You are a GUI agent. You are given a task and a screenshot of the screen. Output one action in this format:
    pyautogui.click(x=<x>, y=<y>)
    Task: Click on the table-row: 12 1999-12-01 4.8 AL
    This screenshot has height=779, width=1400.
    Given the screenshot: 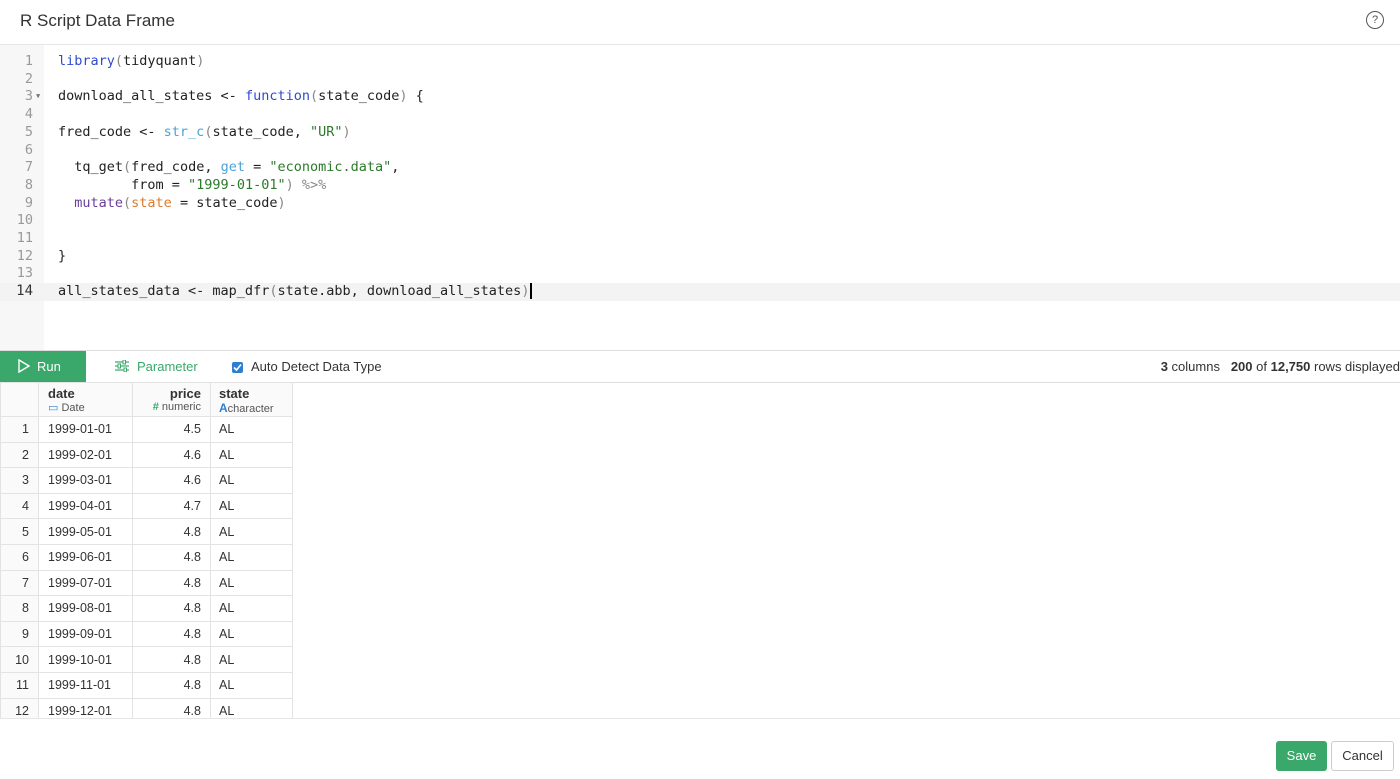 What is the action you would take?
    pyautogui.click(x=146, y=707)
    